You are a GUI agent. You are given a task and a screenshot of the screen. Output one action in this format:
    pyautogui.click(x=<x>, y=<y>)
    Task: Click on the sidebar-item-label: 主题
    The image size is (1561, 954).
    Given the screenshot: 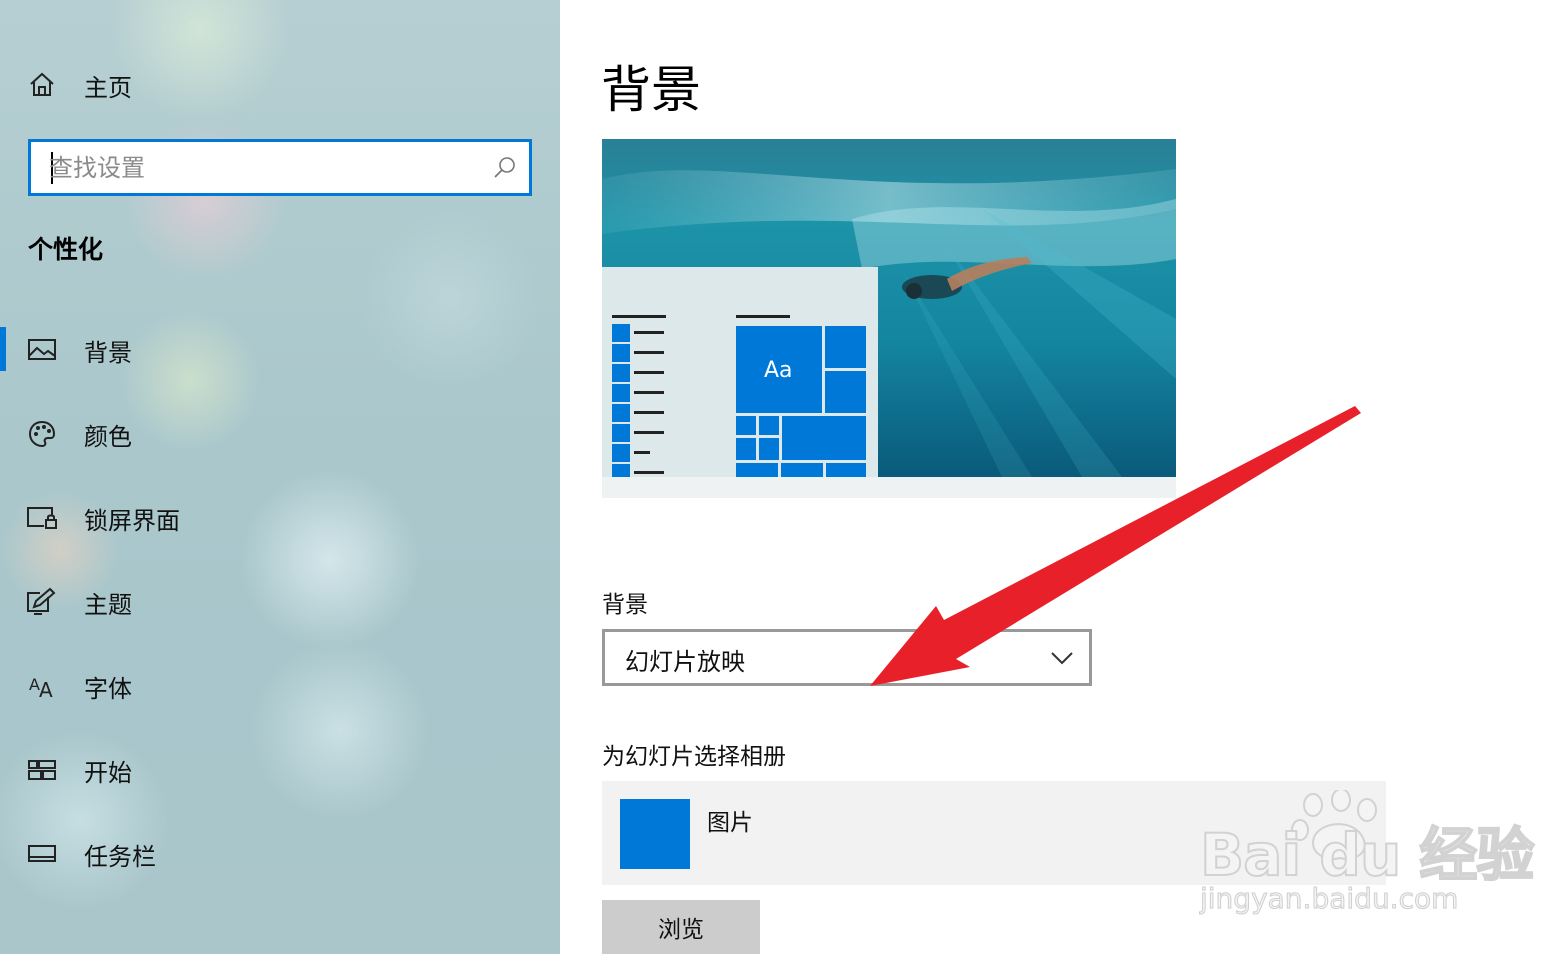 What is the action you would take?
    pyautogui.click(x=108, y=604)
    